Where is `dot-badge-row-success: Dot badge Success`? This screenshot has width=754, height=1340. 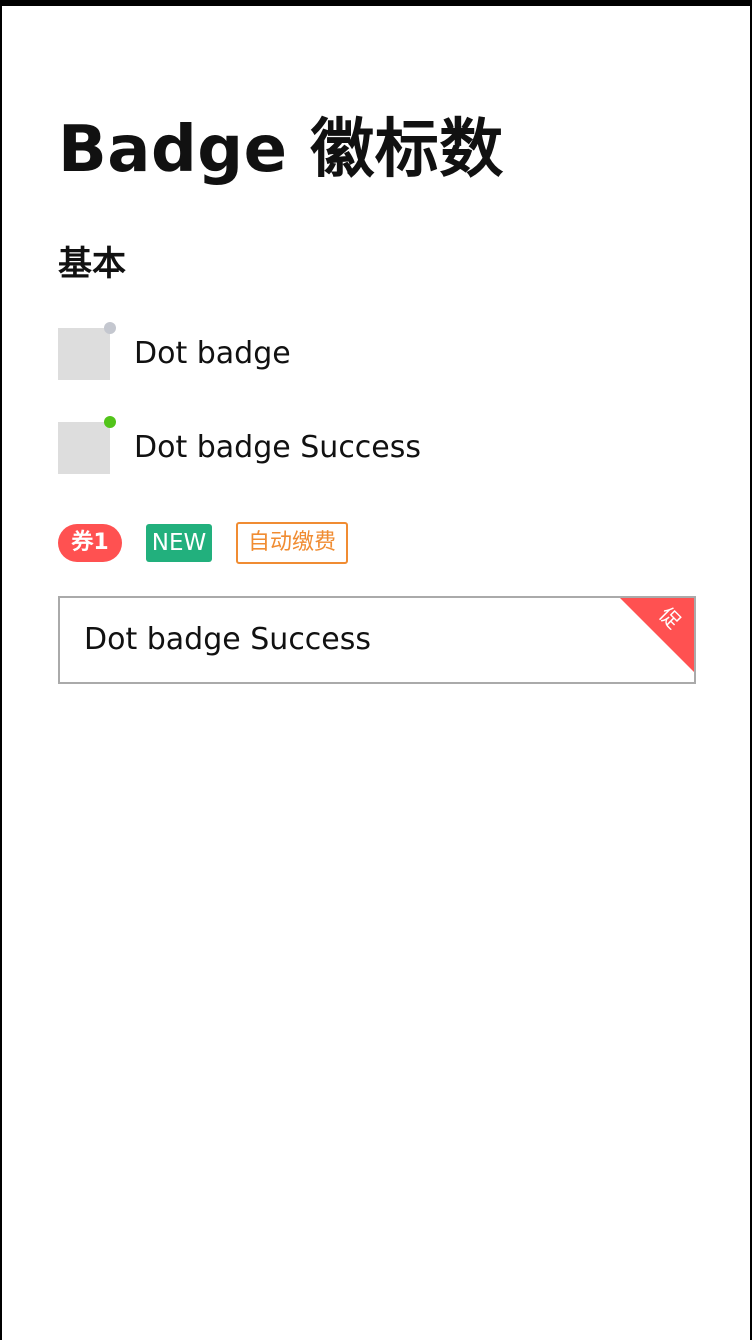 dot-badge-row-success: Dot badge Success is located at coordinates (240, 445).